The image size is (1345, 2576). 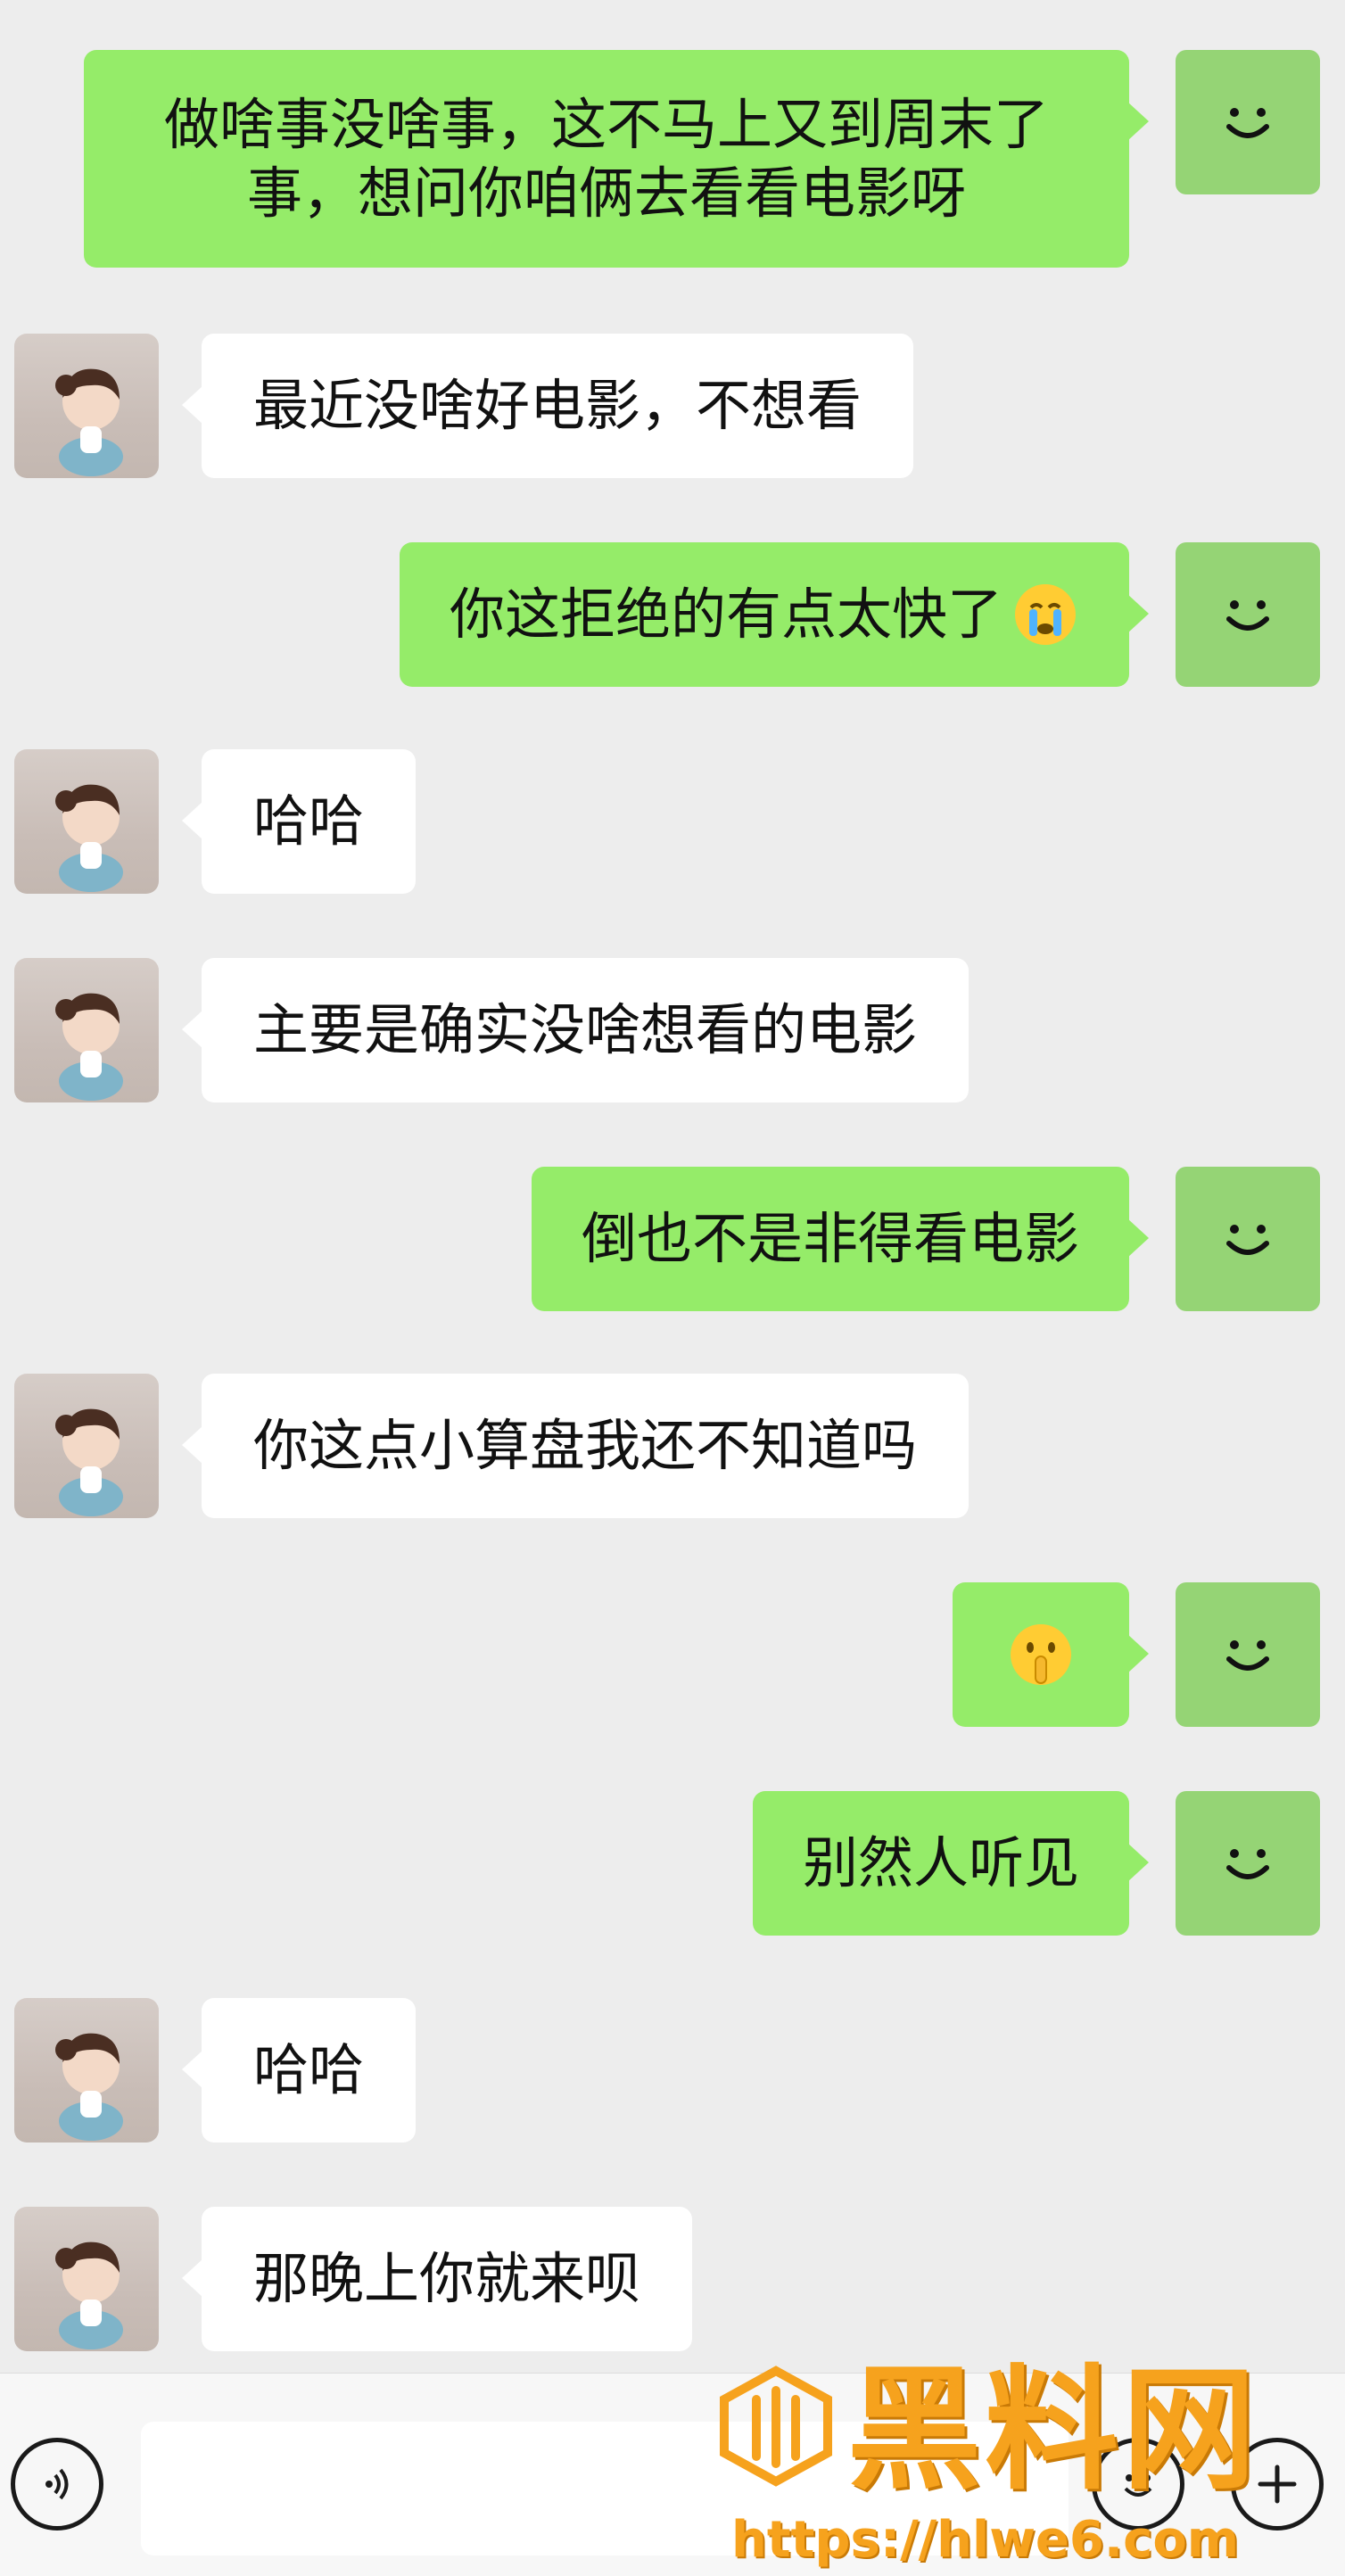 I want to click on emoji-icon, so click(x=1138, y=2485).